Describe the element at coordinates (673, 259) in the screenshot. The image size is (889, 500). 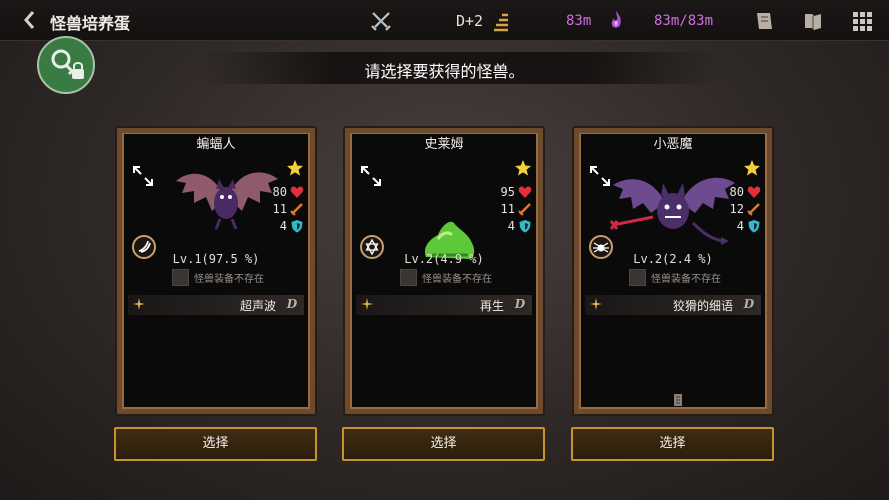
I see `level-text: Lv.2(2.4 %)` at that location.